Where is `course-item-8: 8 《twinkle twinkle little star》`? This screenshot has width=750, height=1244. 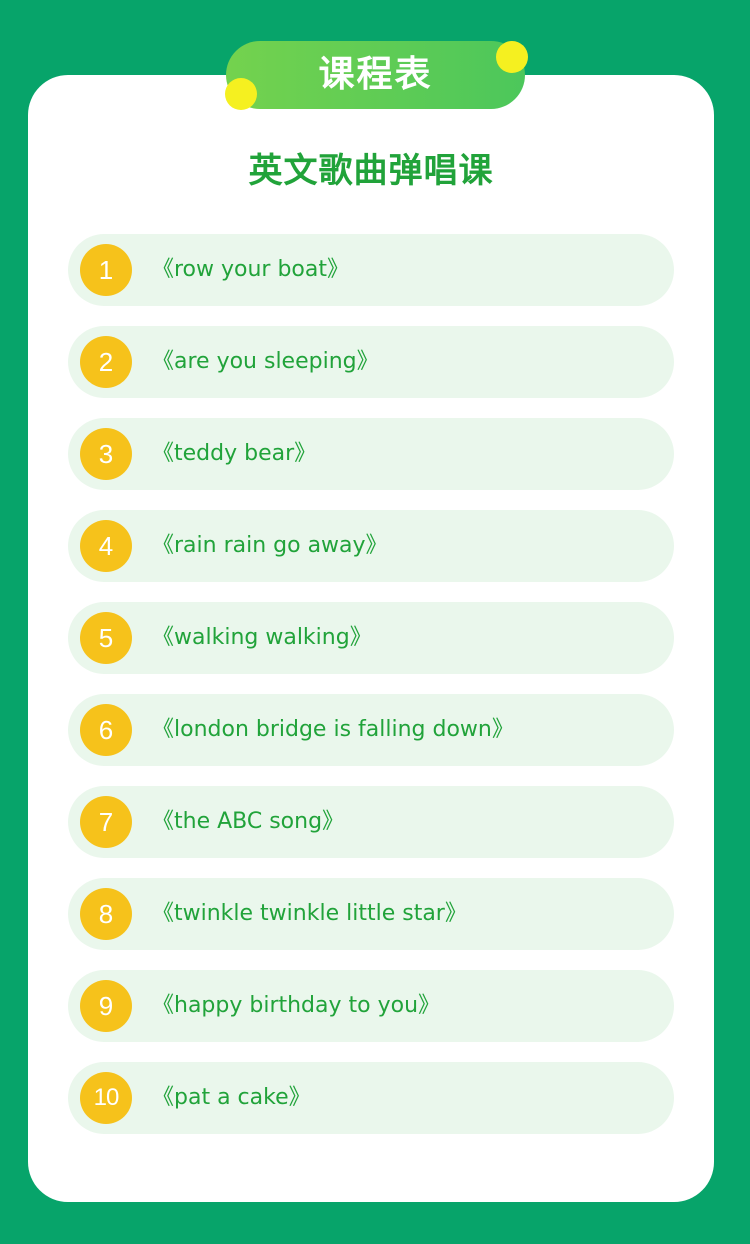 course-item-8: 8 《twinkle twinkle little star》 is located at coordinates (371, 914).